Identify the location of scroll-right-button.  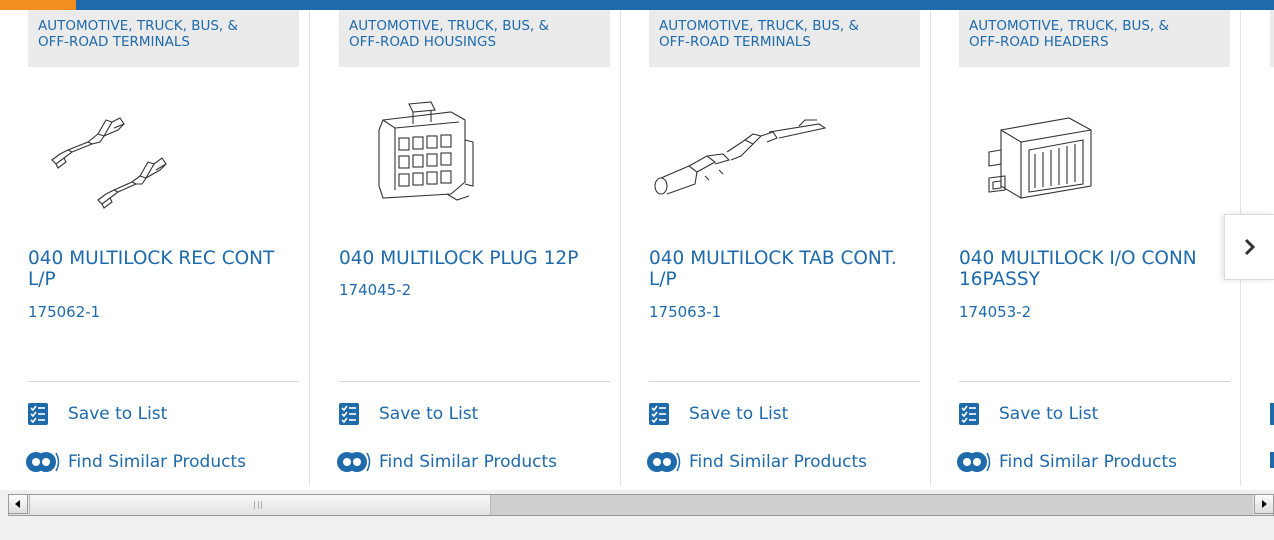
(1264, 504).